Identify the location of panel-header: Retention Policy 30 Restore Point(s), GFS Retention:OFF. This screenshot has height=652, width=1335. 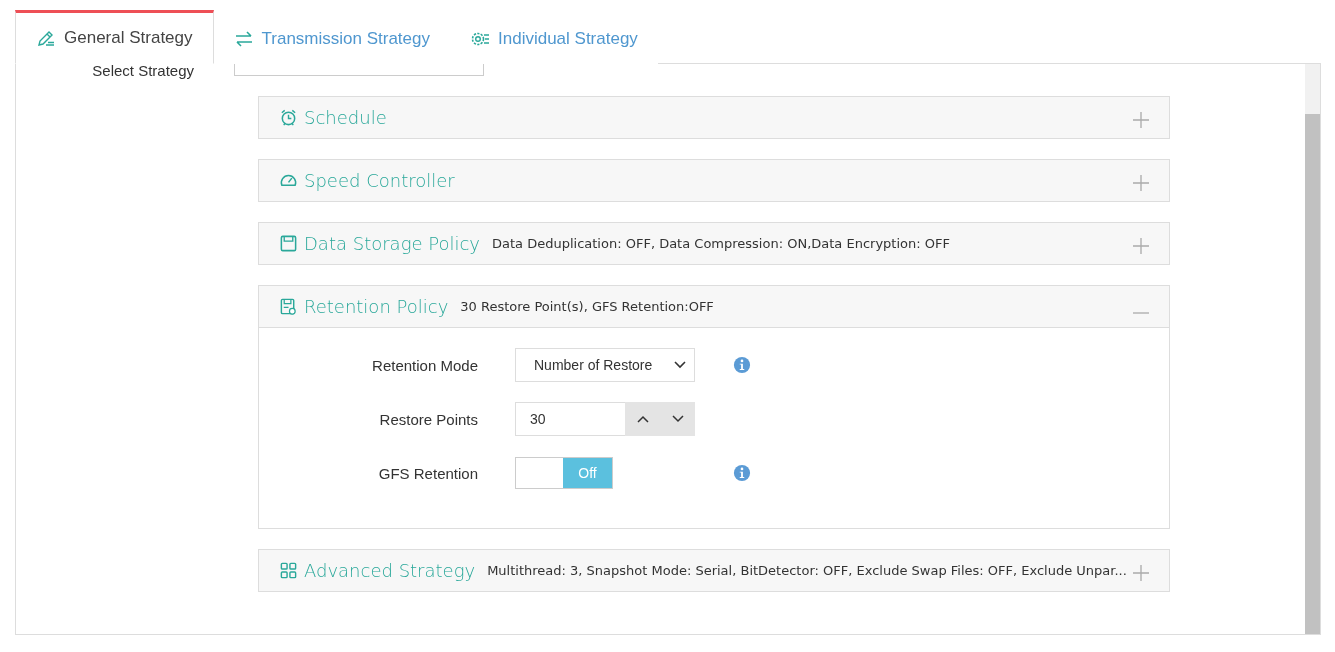
(714, 306).